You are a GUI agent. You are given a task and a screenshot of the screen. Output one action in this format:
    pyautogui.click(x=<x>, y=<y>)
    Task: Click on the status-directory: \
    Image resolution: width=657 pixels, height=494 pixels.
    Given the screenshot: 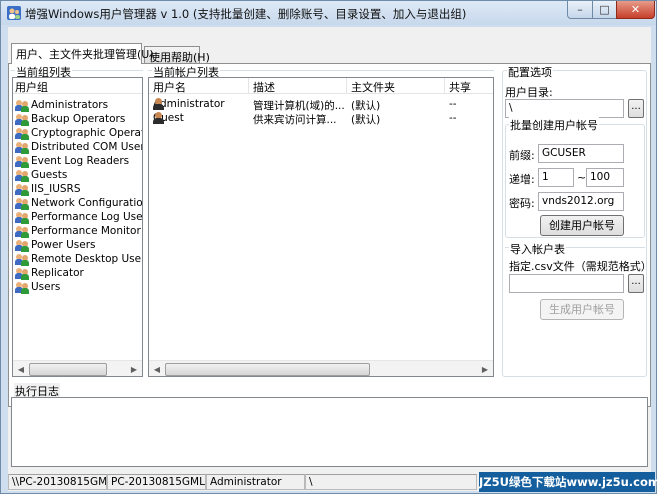 What is the action you would take?
    pyautogui.click(x=391, y=482)
    